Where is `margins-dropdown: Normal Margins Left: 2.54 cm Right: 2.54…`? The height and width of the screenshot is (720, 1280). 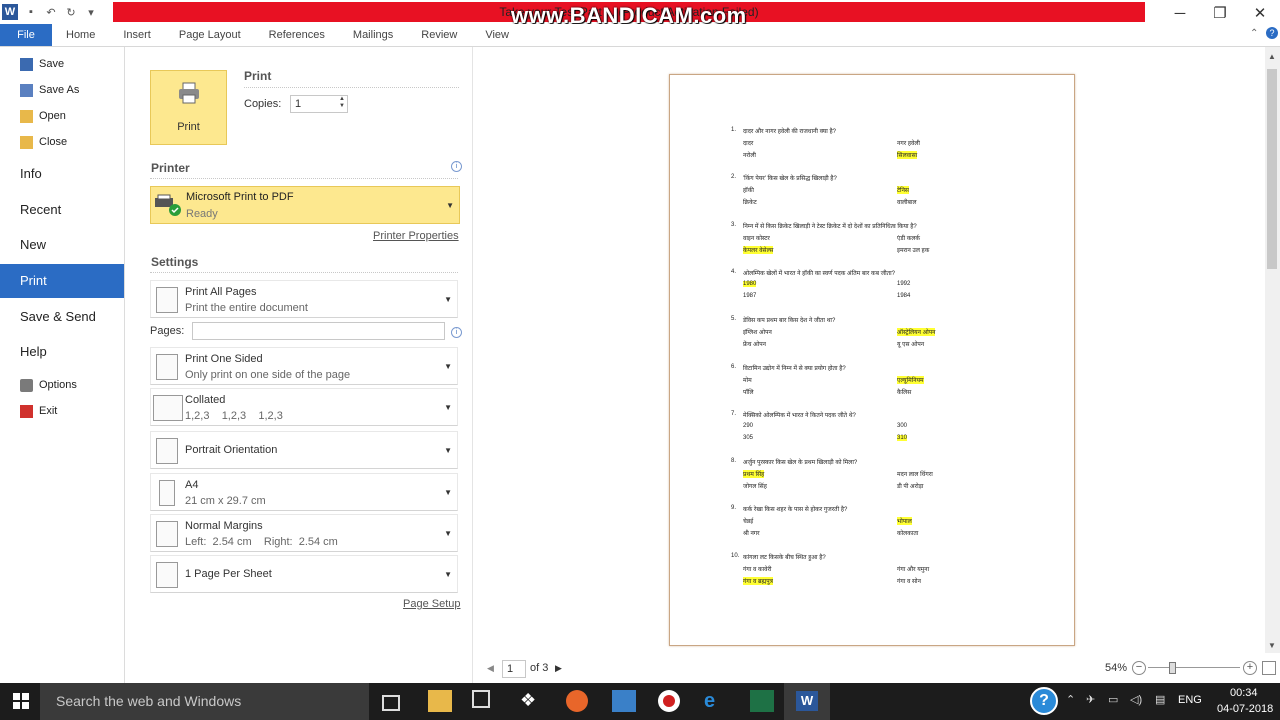 margins-dropdown: Normal Margins Left: 2.54 cm Right: 2.54… is located at coordinates (304, 533).